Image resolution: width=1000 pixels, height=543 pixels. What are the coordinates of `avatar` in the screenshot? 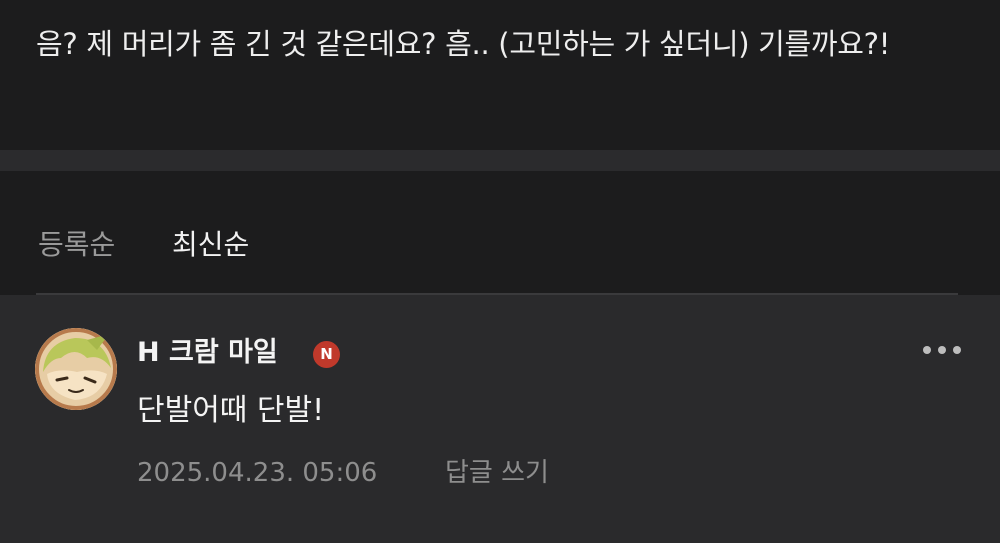 It's located at (76, 369).